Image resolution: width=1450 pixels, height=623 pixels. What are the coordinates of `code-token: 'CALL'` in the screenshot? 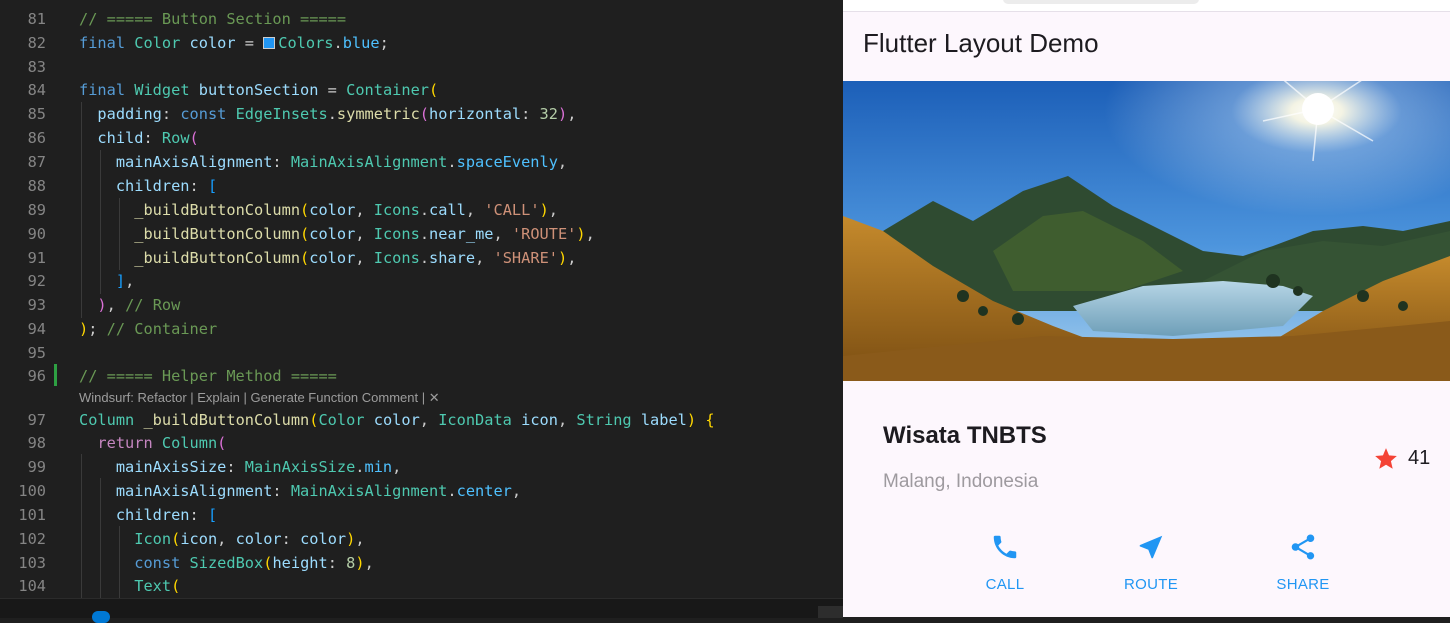 It's located at (512, 210).